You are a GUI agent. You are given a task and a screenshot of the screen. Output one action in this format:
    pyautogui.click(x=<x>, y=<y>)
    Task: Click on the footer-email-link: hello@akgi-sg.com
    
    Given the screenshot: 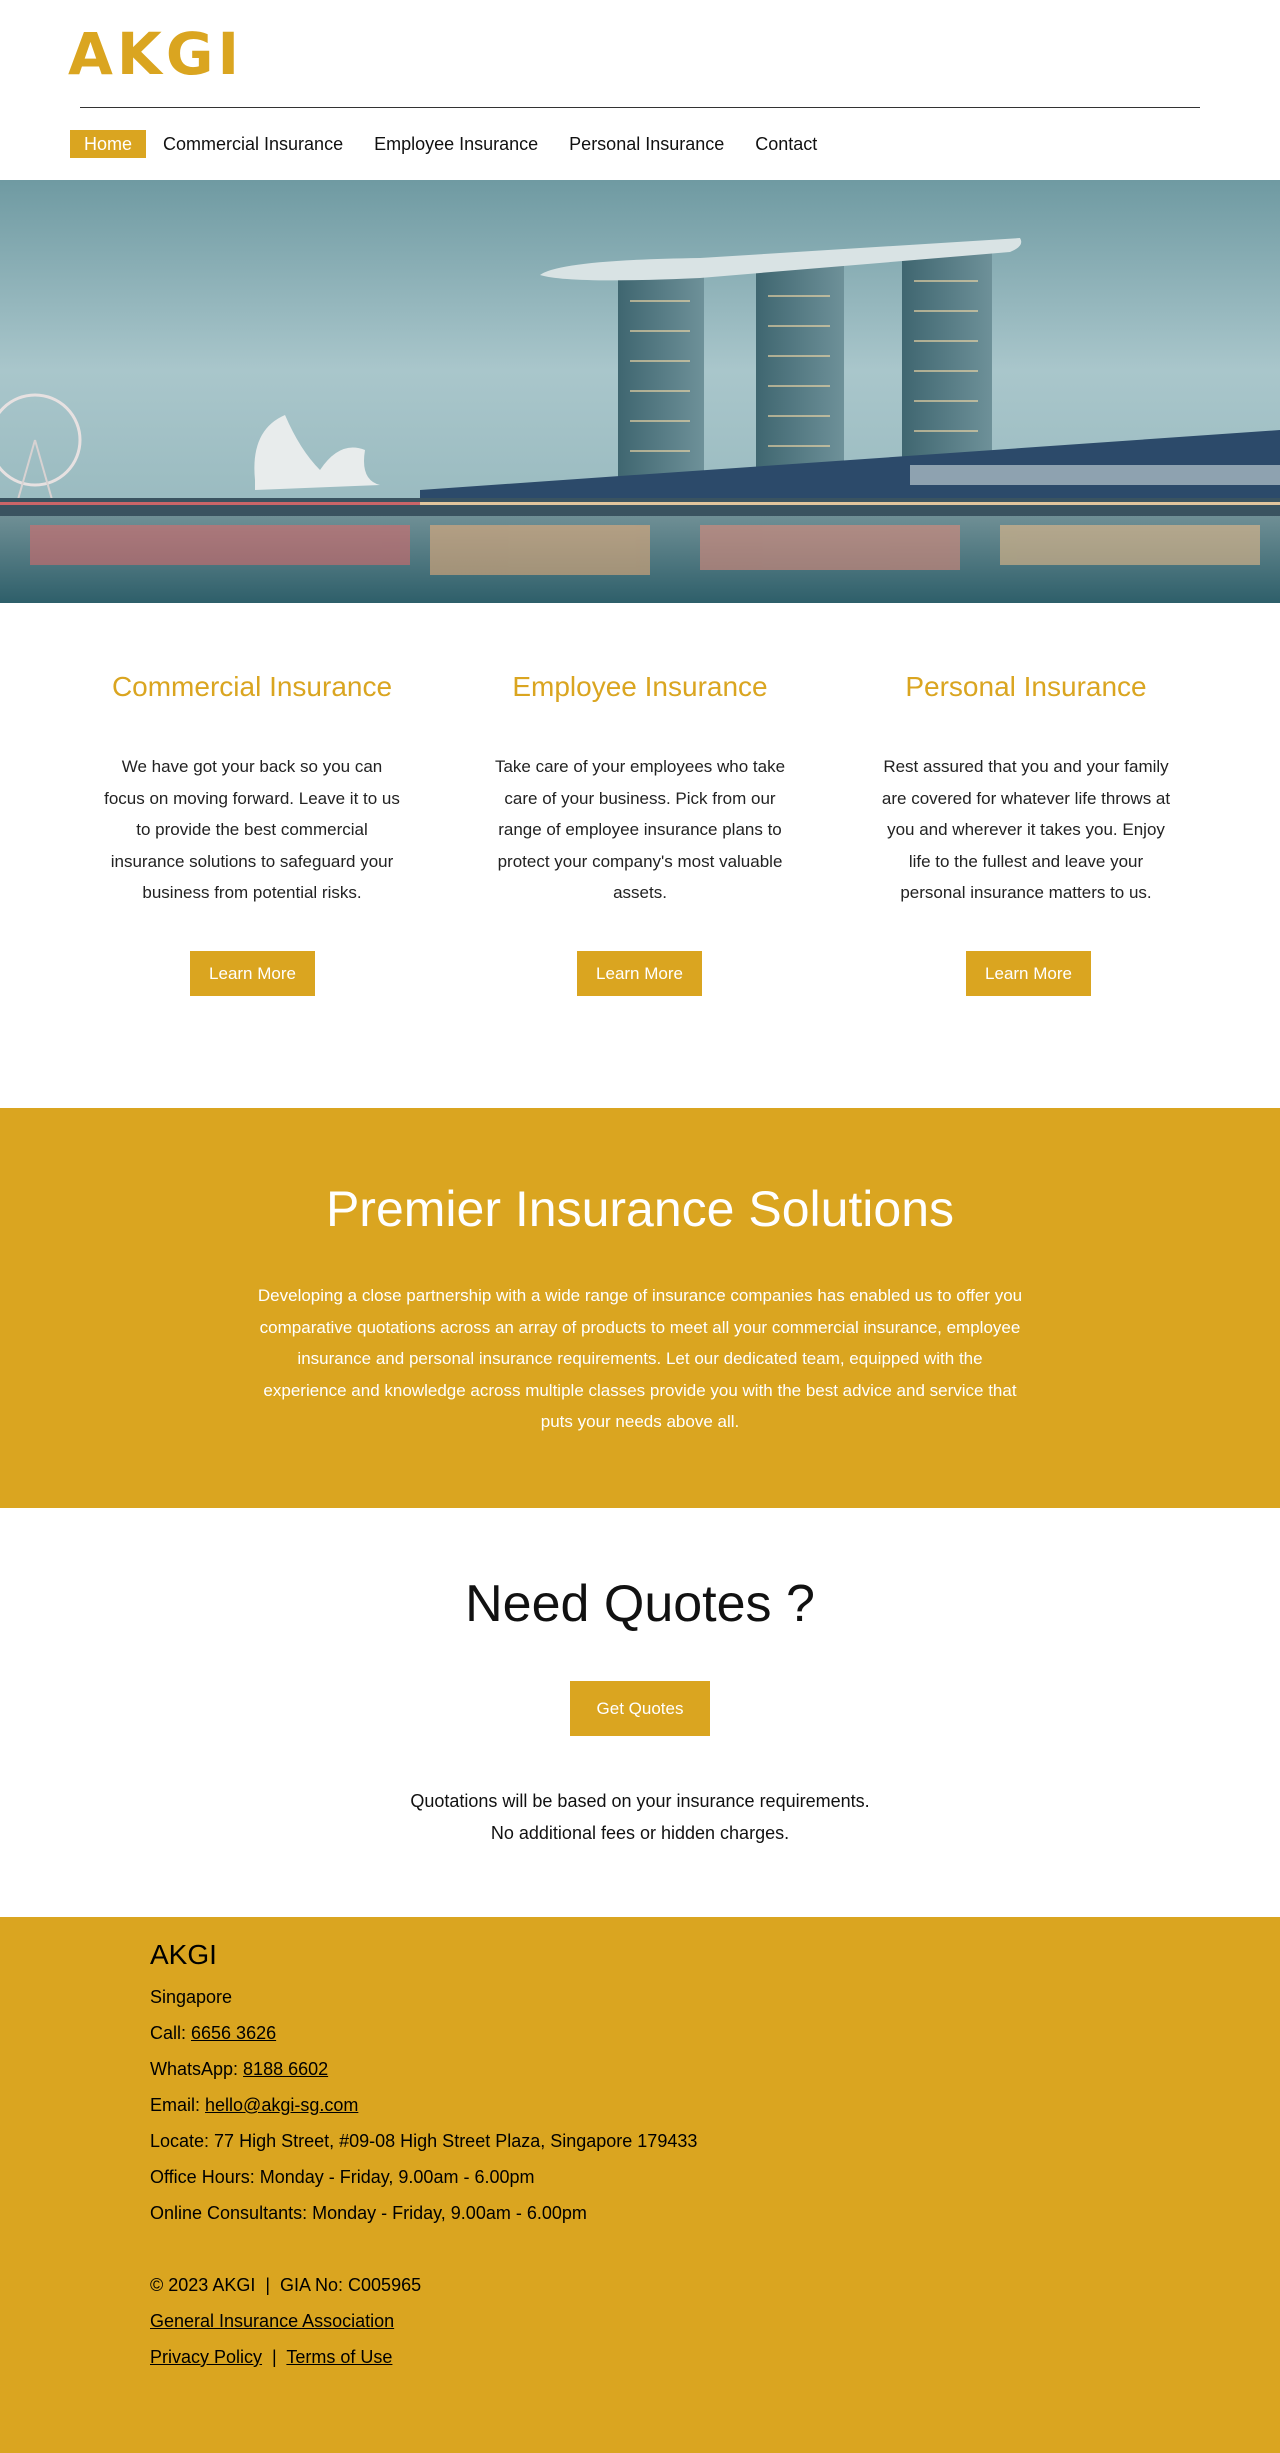 What is the action you would take?
    pyautogui.click(x=281, y=2105)
    